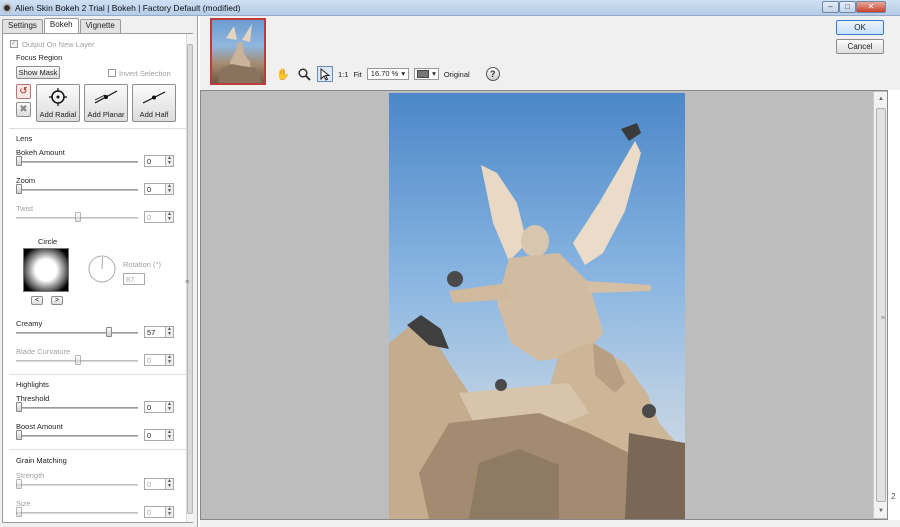 Image resolution: width=900 pixels, height=527 pixels. What do you see at coordinates (149, 360) in the screenshot?
I see `blade-curvature-value: 0` at bounding box center [149, 360].